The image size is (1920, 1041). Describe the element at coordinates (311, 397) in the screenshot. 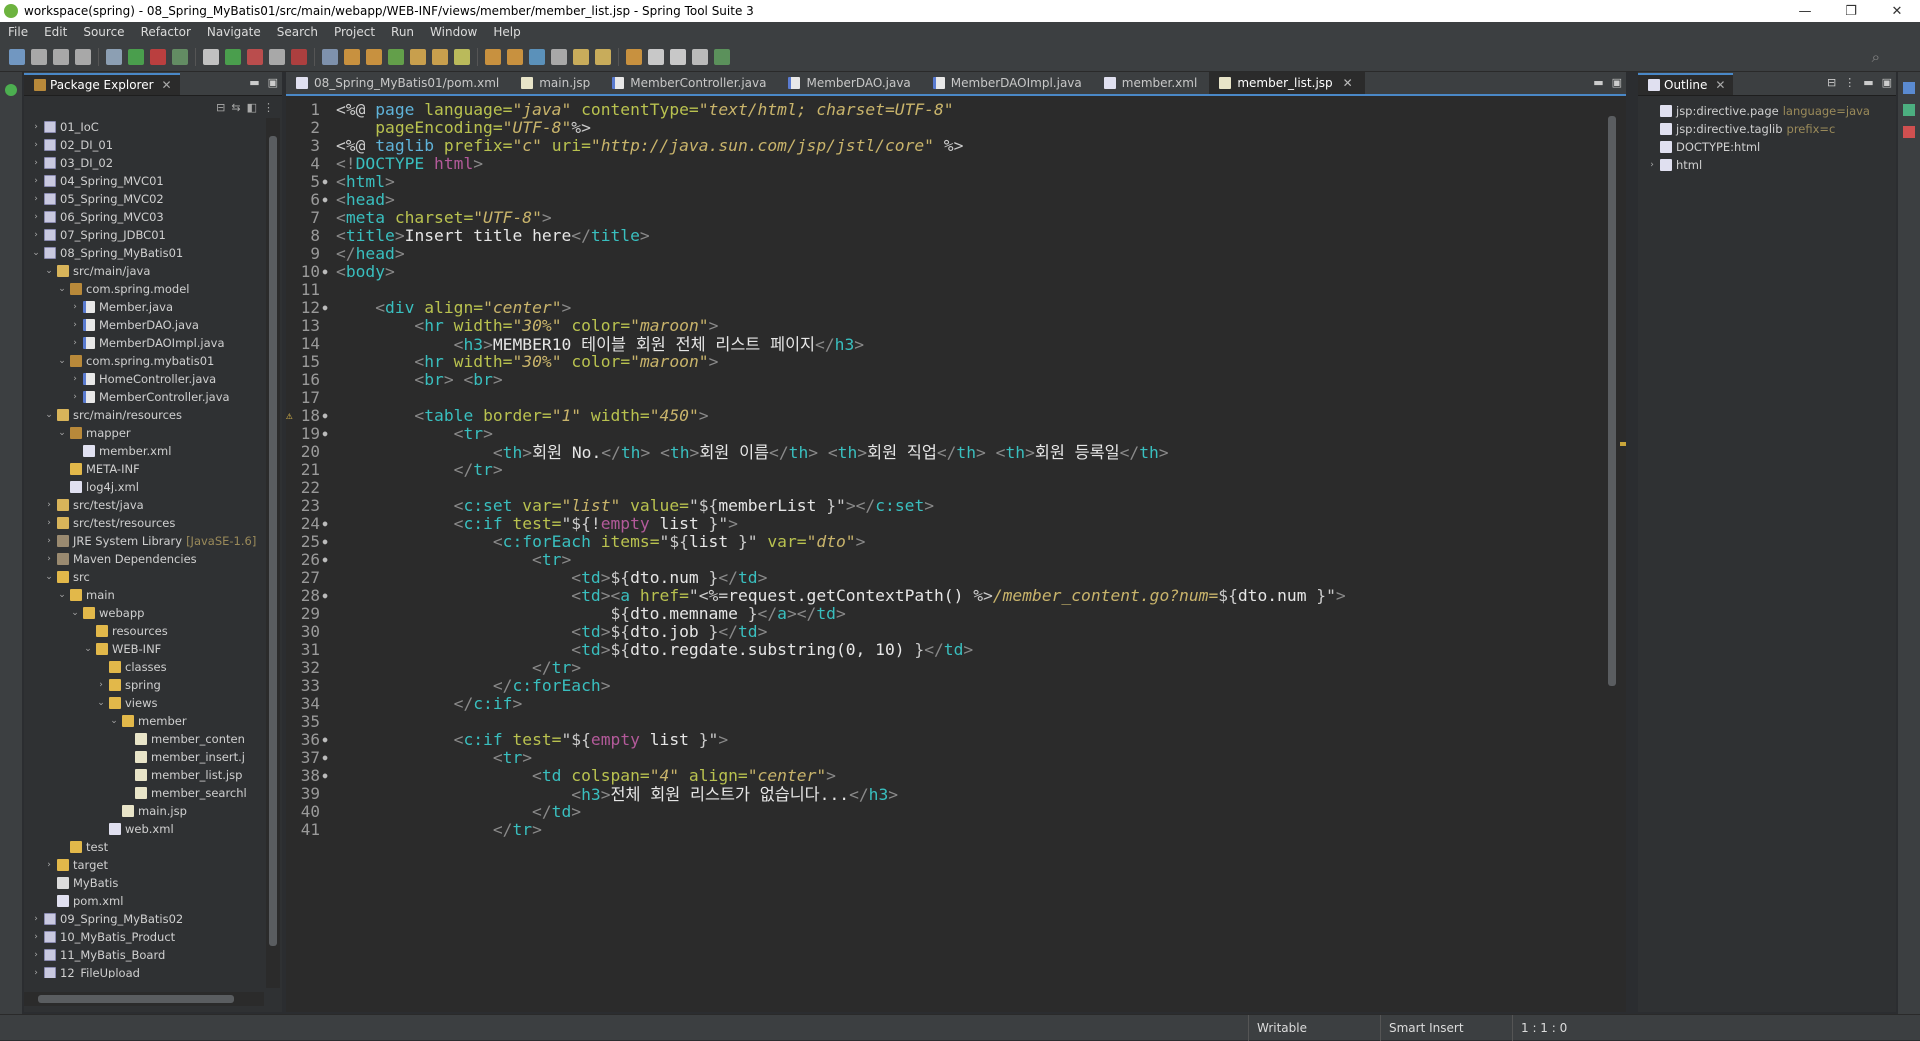

I see `code-line: 17` at that location.